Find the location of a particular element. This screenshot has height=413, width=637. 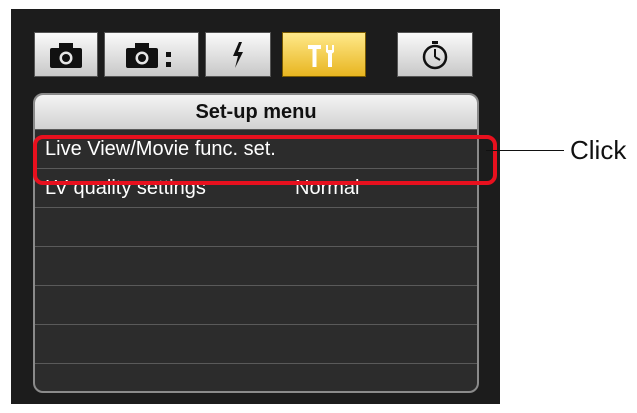

flash-tab is located at coordinates (238, 54).